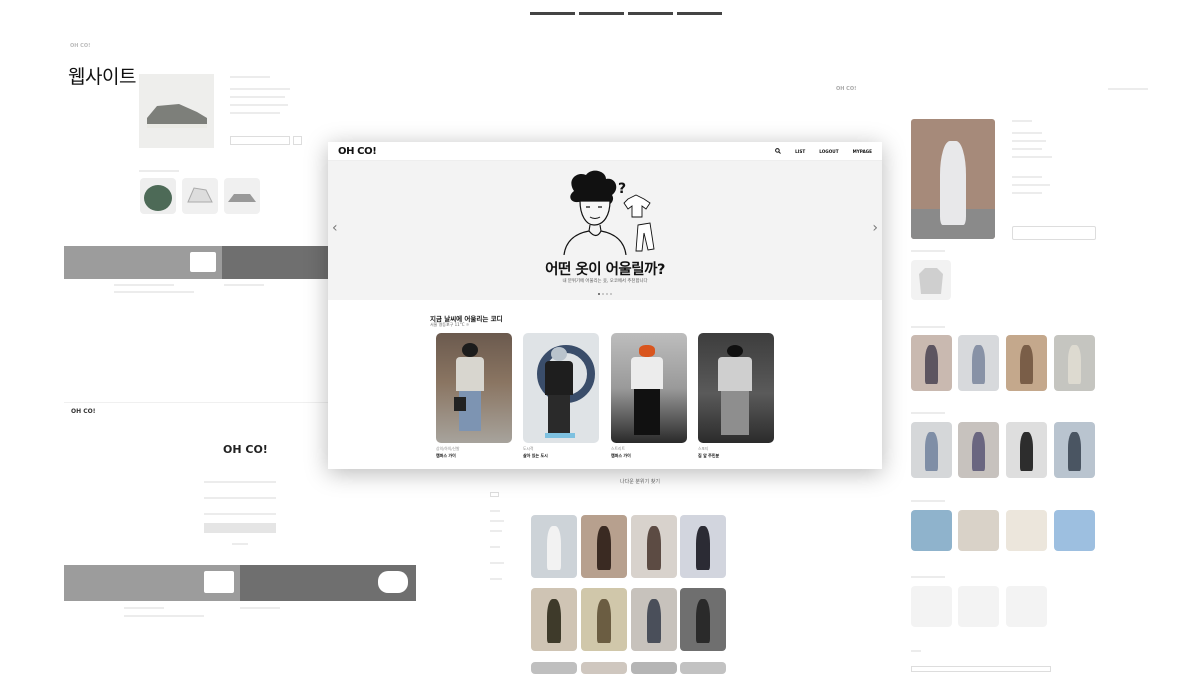 The image size is (1200, 676). Describe the element at coordinates (80, 46) in the screenshot. I see `mockup-logo: OH CO!` at that location.